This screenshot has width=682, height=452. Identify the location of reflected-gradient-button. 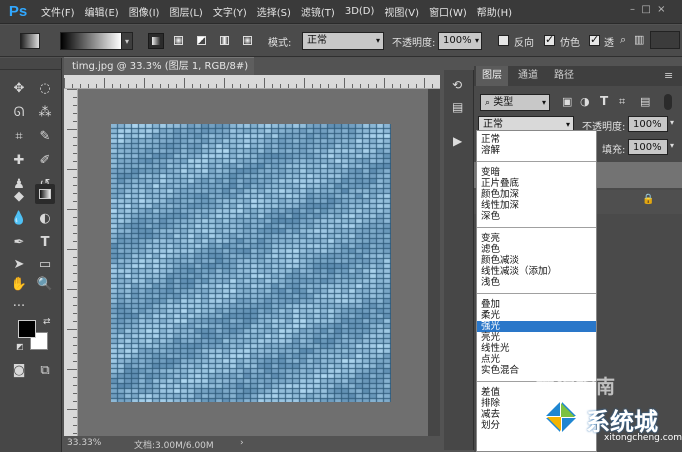
(225, 41).